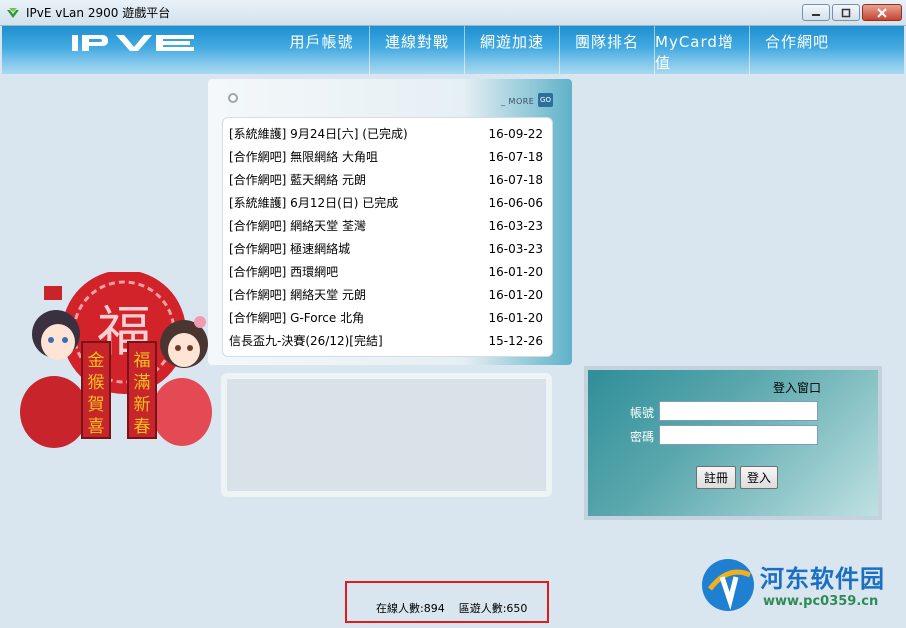 The image size is (906, 628). What do you see at coordinates (359, 202) in the screenshot?
I see `notice-title: [系統維護] 6月12日(日) 已完成` at bounding box center [359, 202].